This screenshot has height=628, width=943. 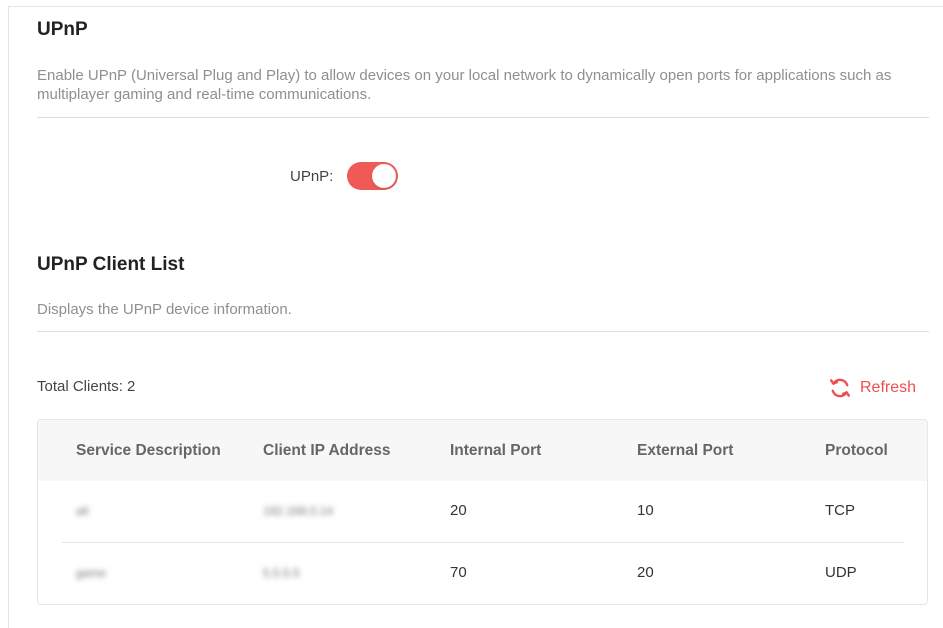 What do you see at coordinates (645, 510) in the screenshot?
I see `external-port-cell: 10` at bounding box center [645, 510].